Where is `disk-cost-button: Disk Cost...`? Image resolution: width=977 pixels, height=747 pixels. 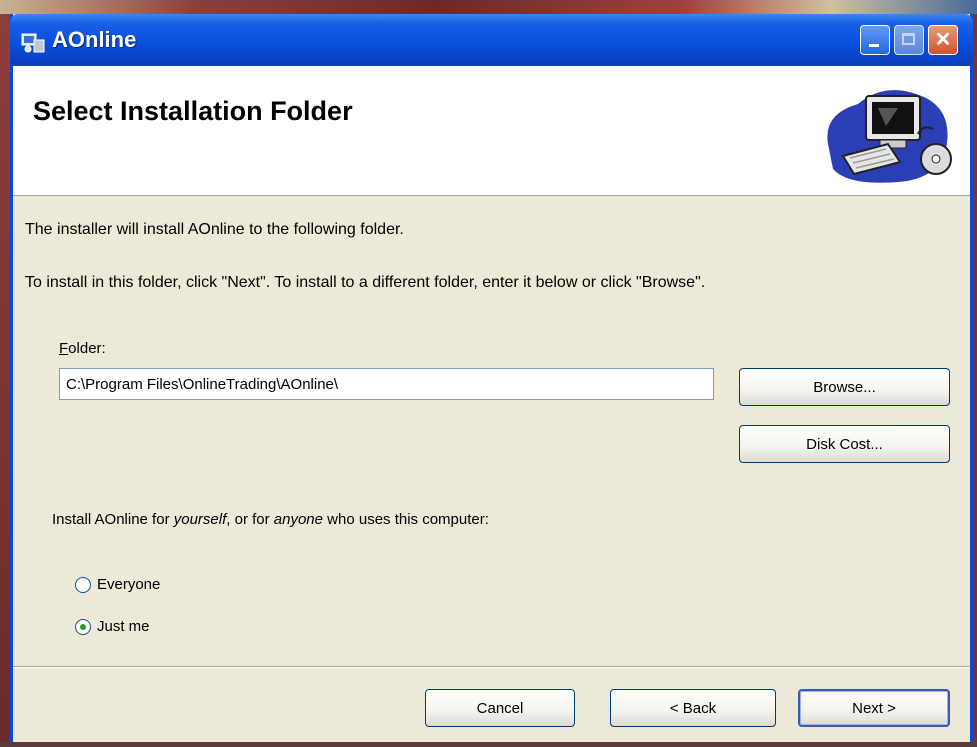 disk-cost-button: Disk Cost... is located at coordinates (844, 444).